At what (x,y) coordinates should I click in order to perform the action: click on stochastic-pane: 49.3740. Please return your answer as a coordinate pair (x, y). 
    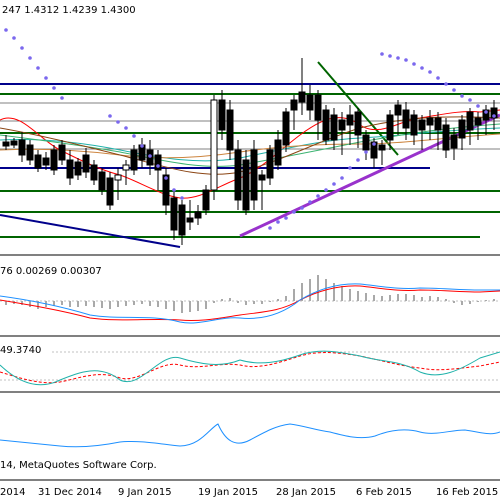
    Looking at the image, I should click on (250, 368).